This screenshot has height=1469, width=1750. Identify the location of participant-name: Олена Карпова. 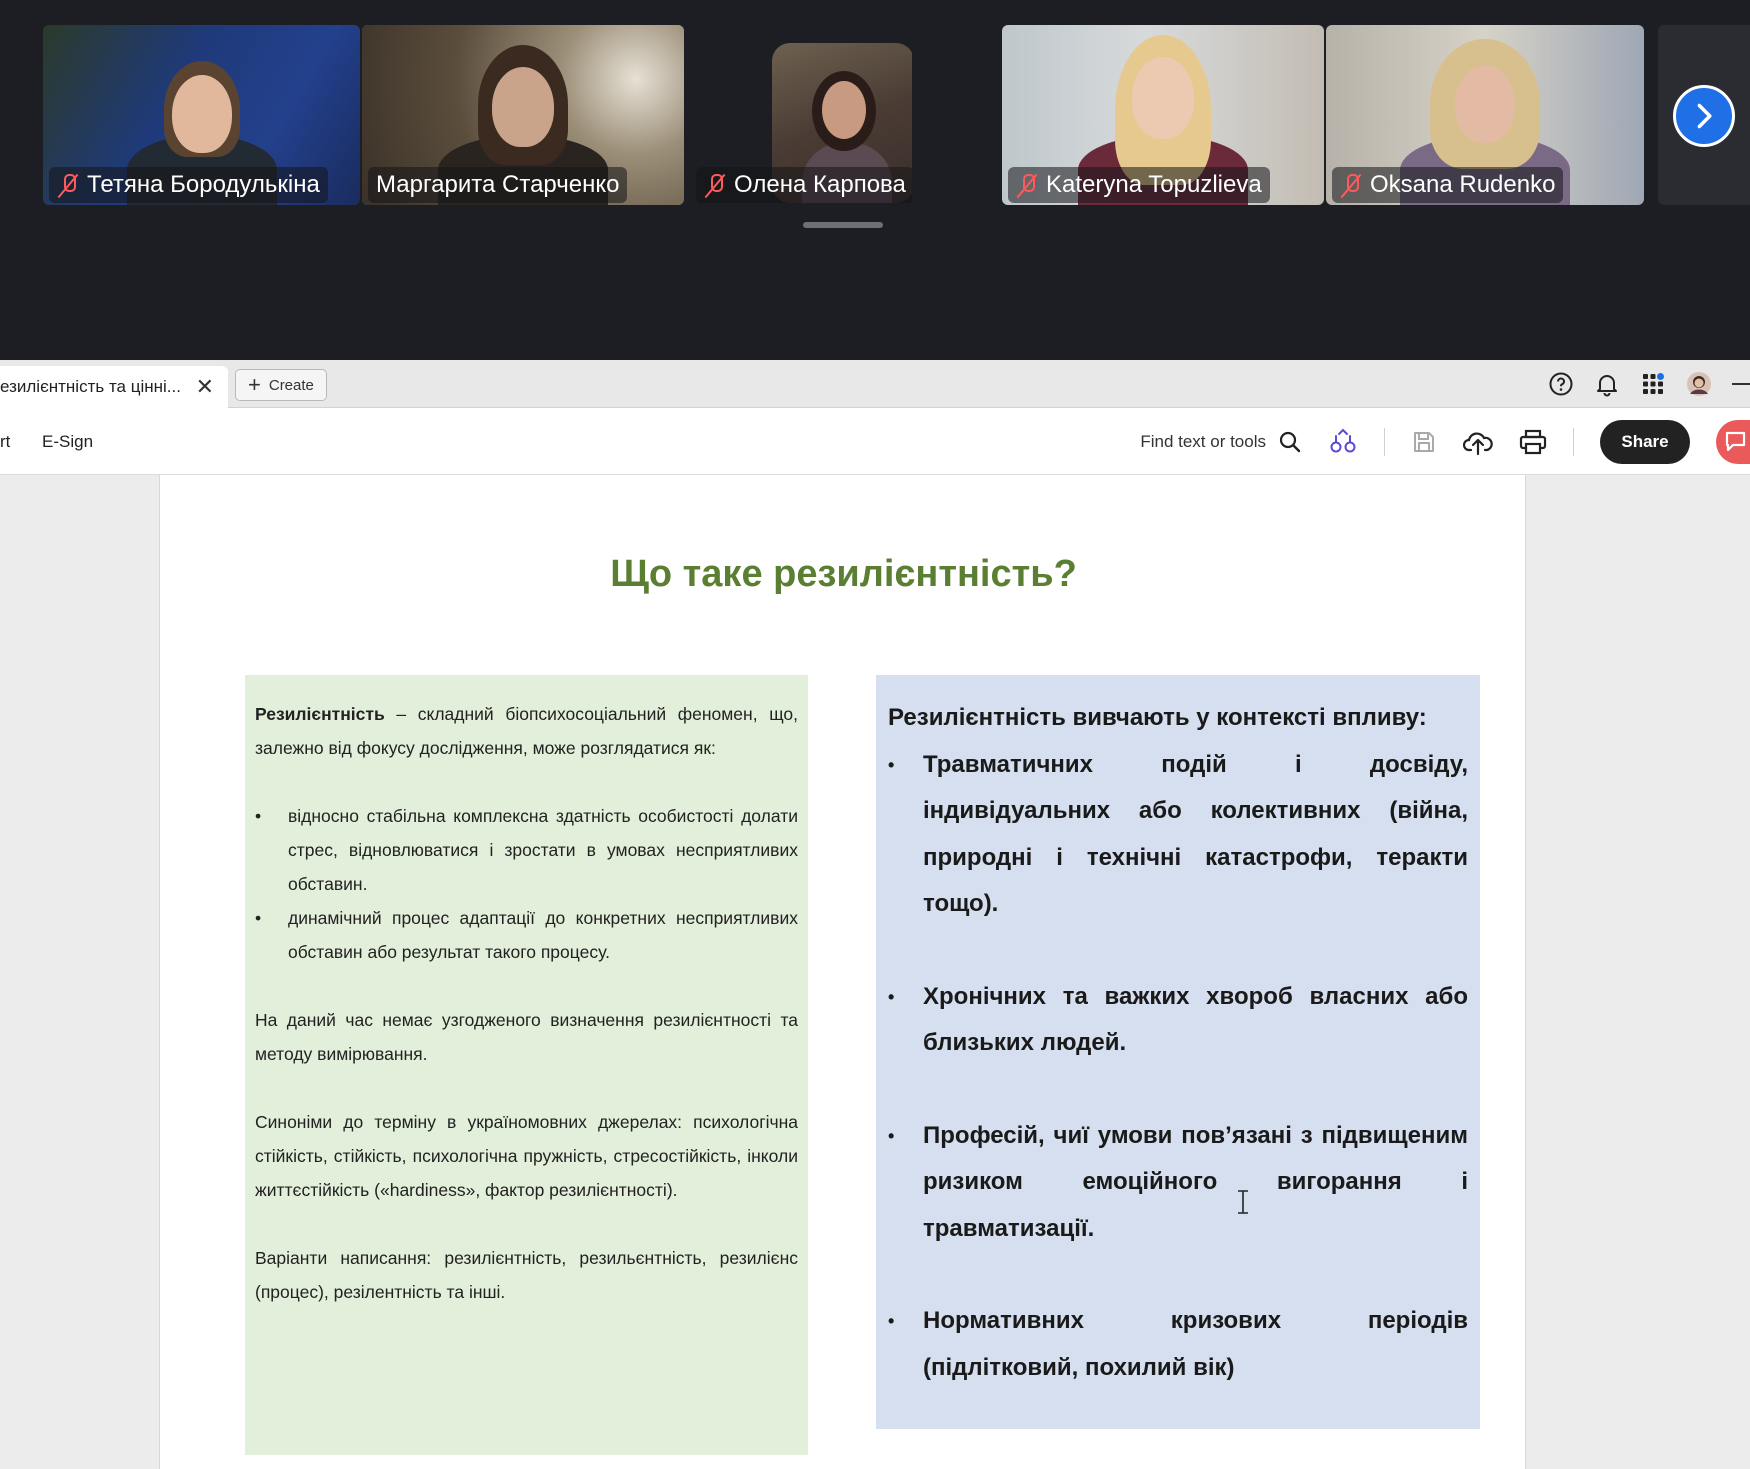
(820, 184).